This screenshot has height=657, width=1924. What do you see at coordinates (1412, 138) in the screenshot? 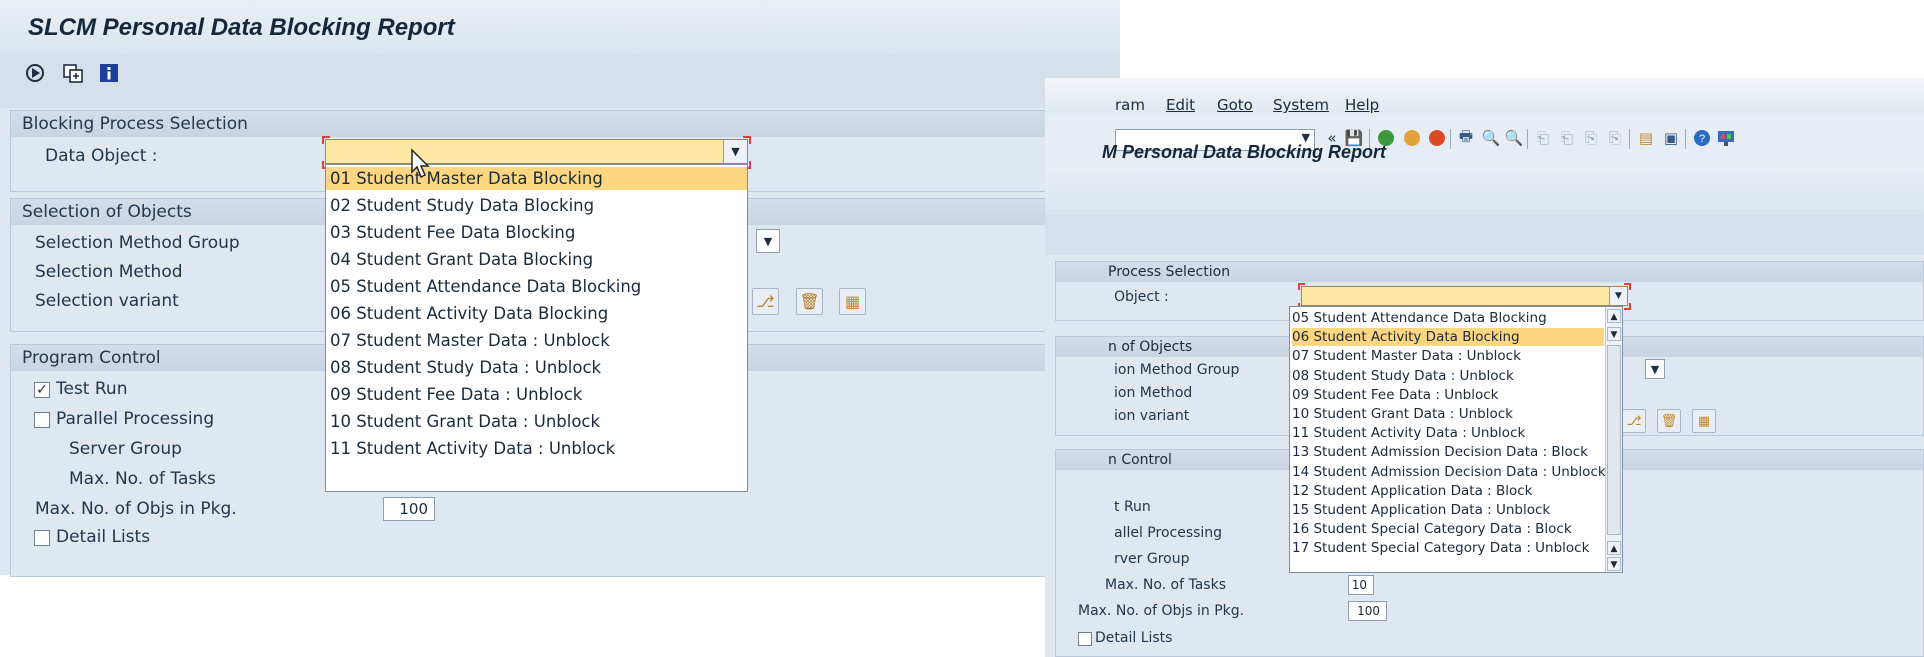
I see `exit-icon` at bounding box center [1412, 138].